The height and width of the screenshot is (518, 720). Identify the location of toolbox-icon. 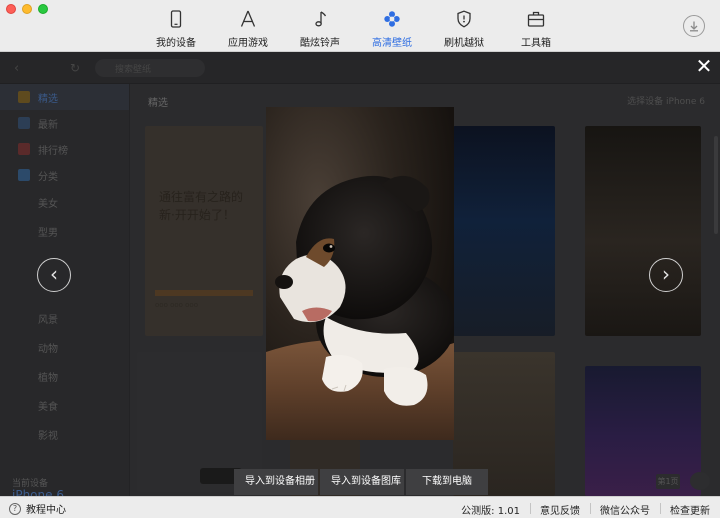
(536, 19).